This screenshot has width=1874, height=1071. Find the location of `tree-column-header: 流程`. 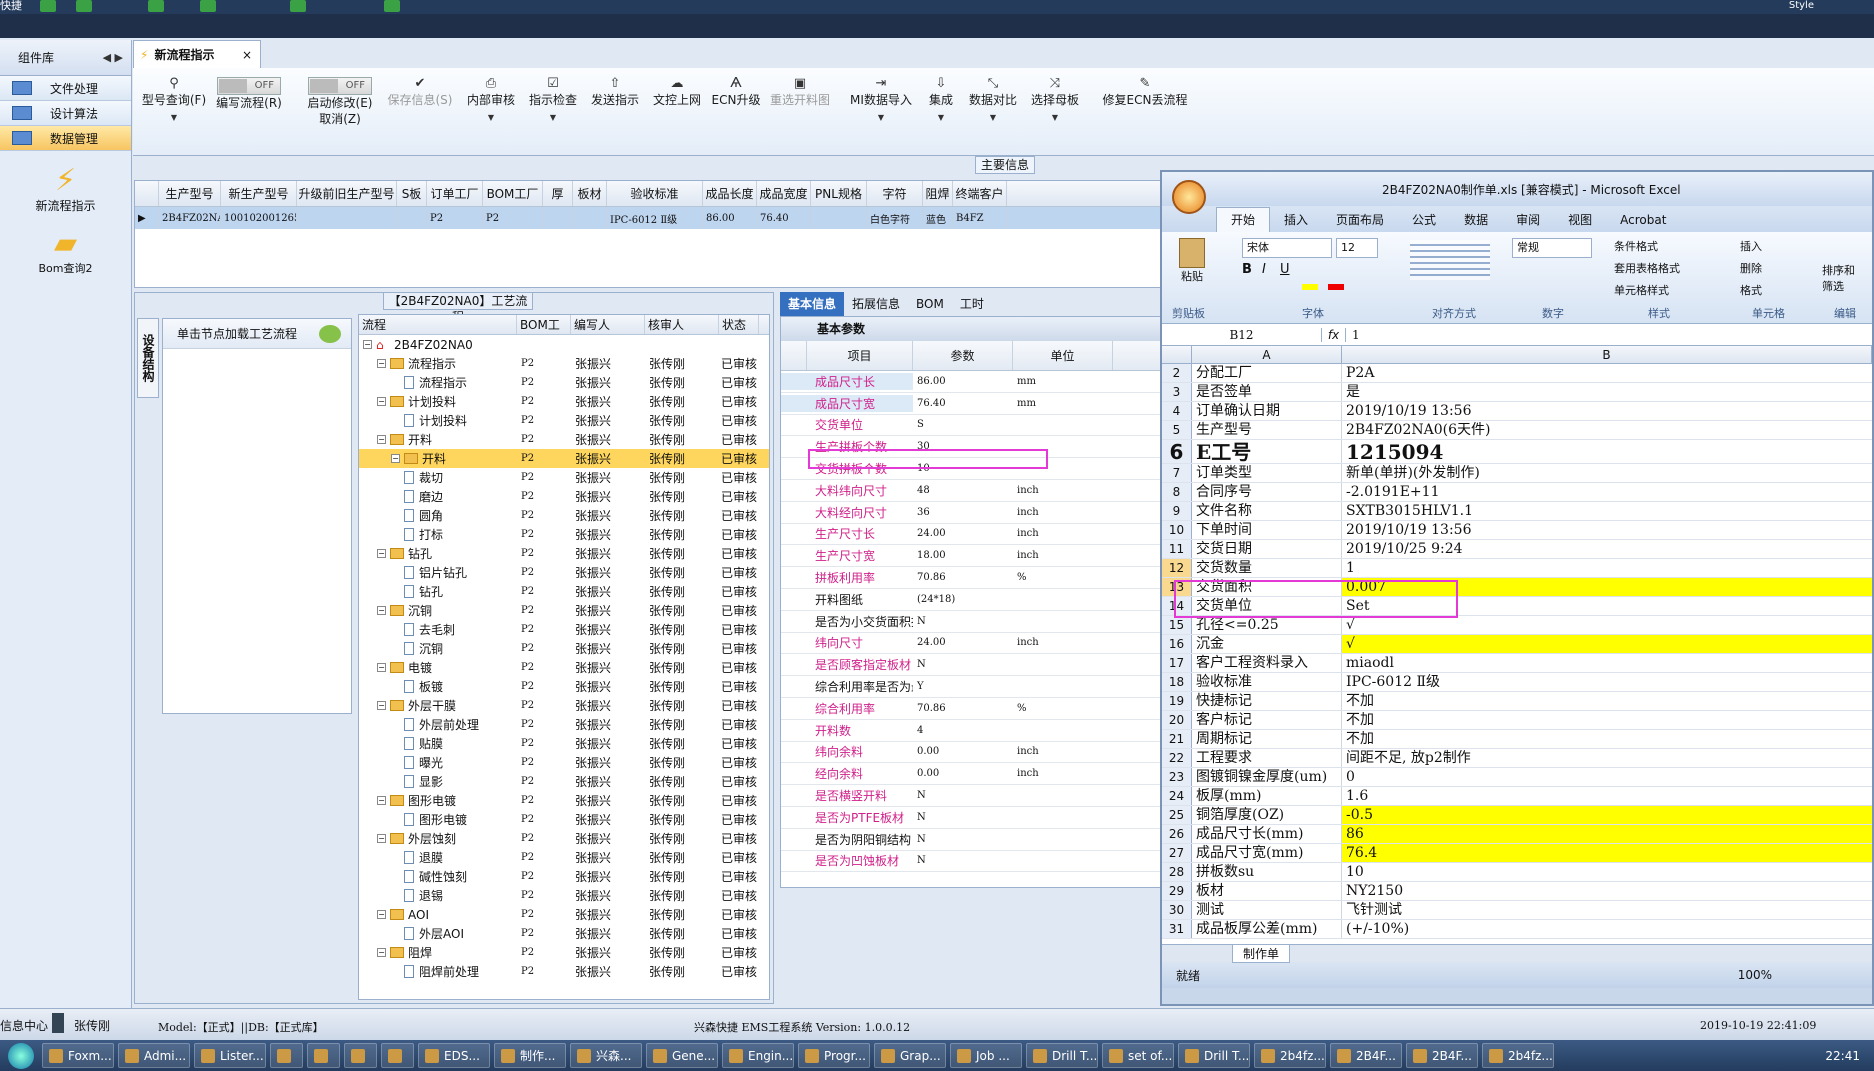

tree-column-header: 流程 is located at coordinates (438, 324).